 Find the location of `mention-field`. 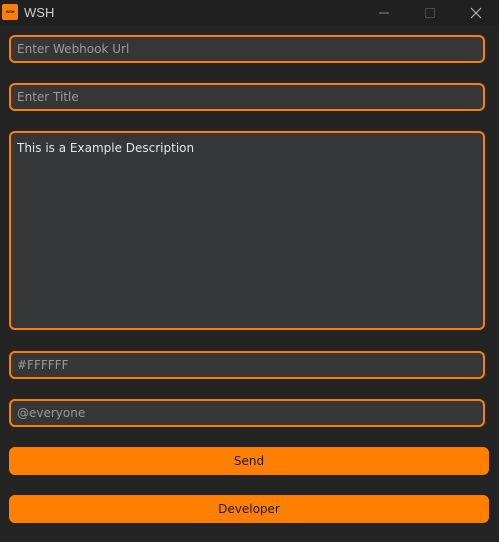

mention-field is located at coordinates (247, 413).